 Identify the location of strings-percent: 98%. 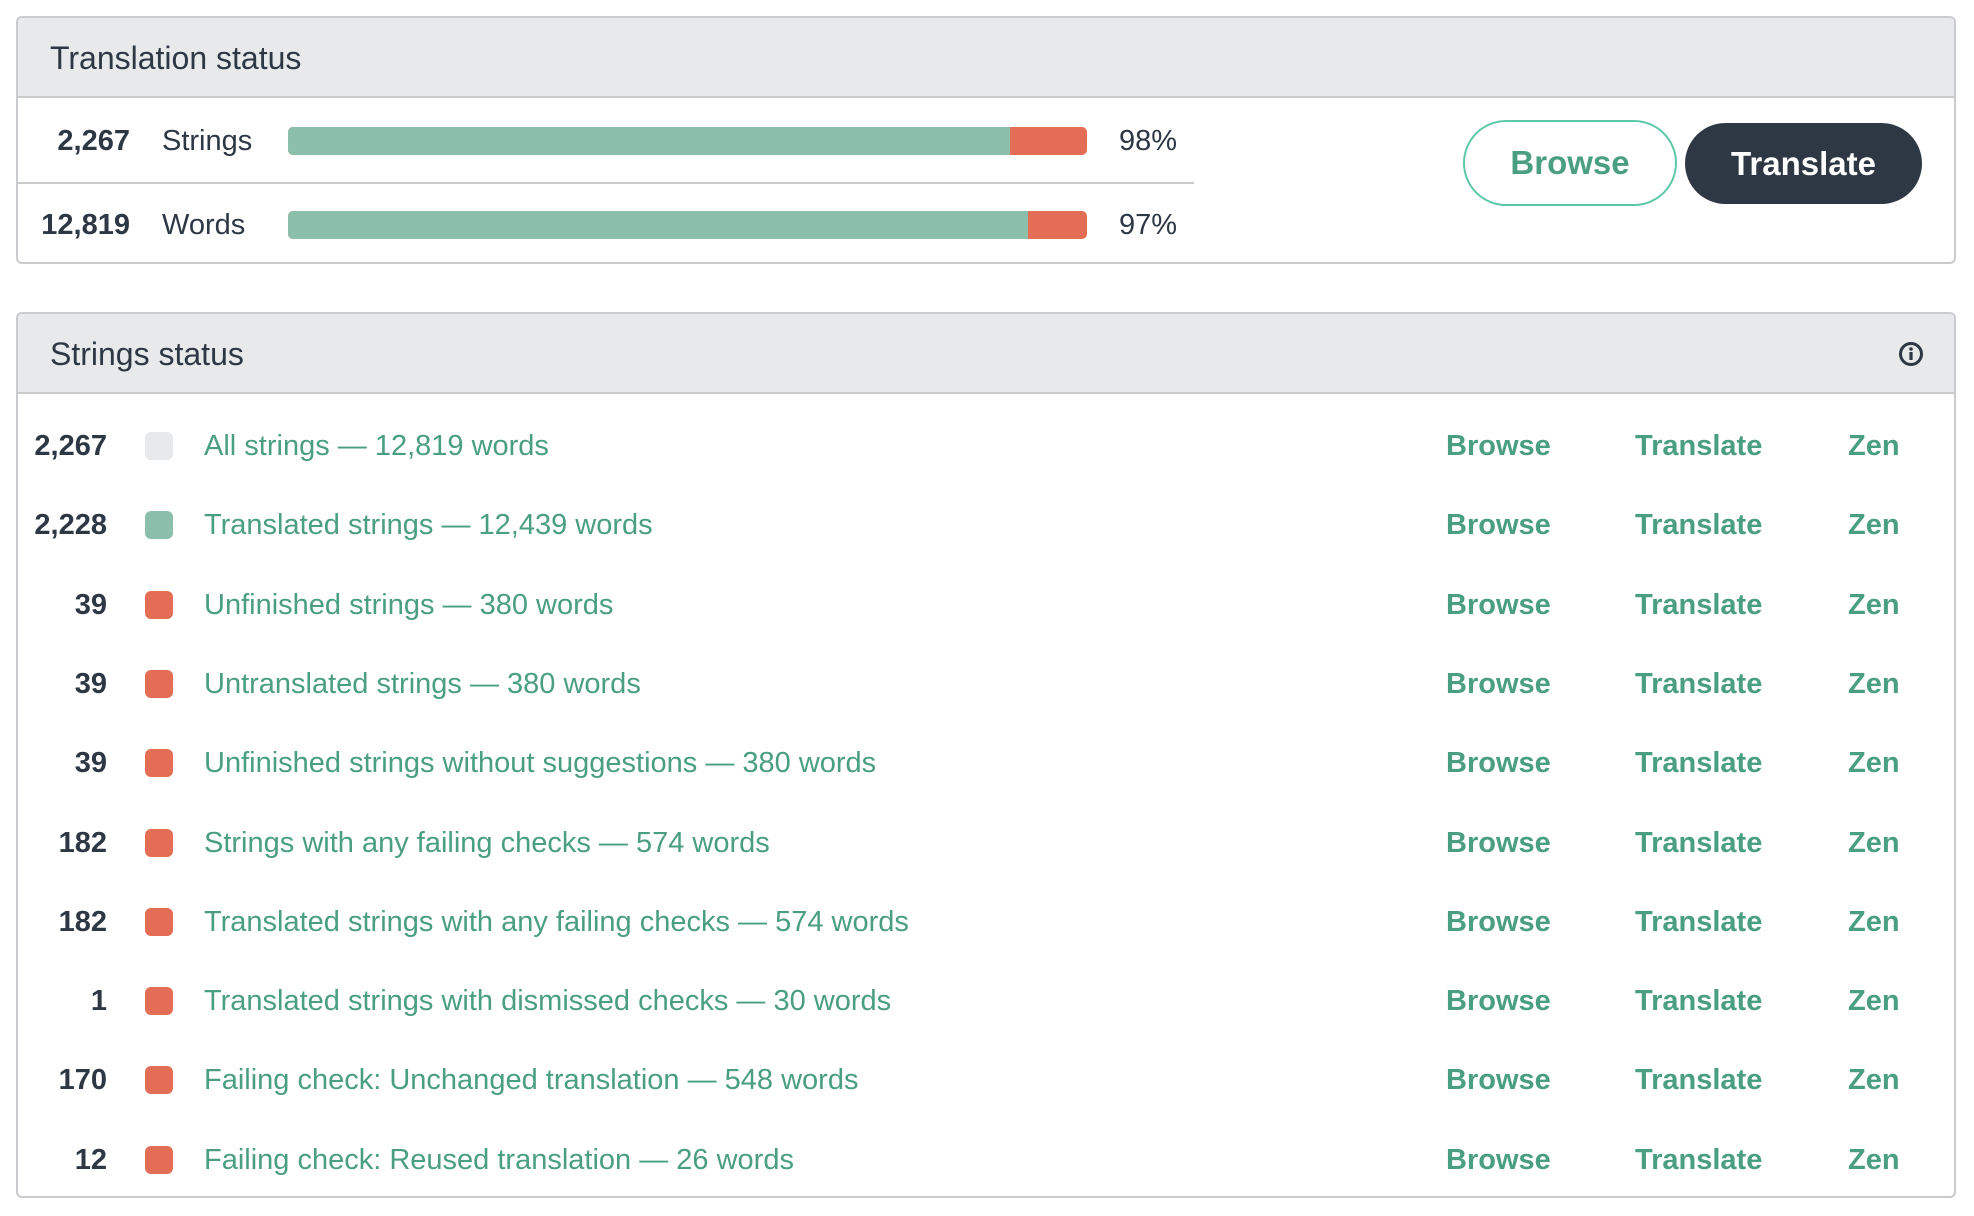
(1148, 141).